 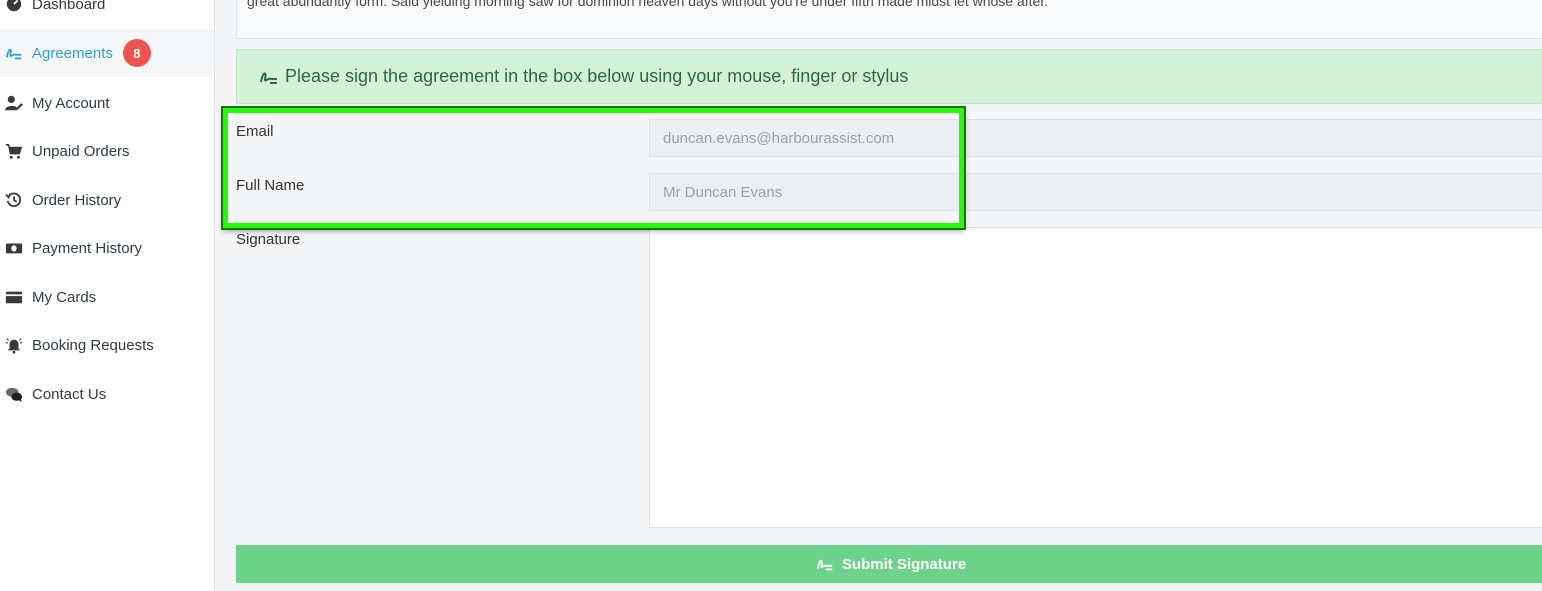 What do you see at coordinates (14, 7) in the screenshot?
I see `dashboard-icon` at bounding box center [14, 7].